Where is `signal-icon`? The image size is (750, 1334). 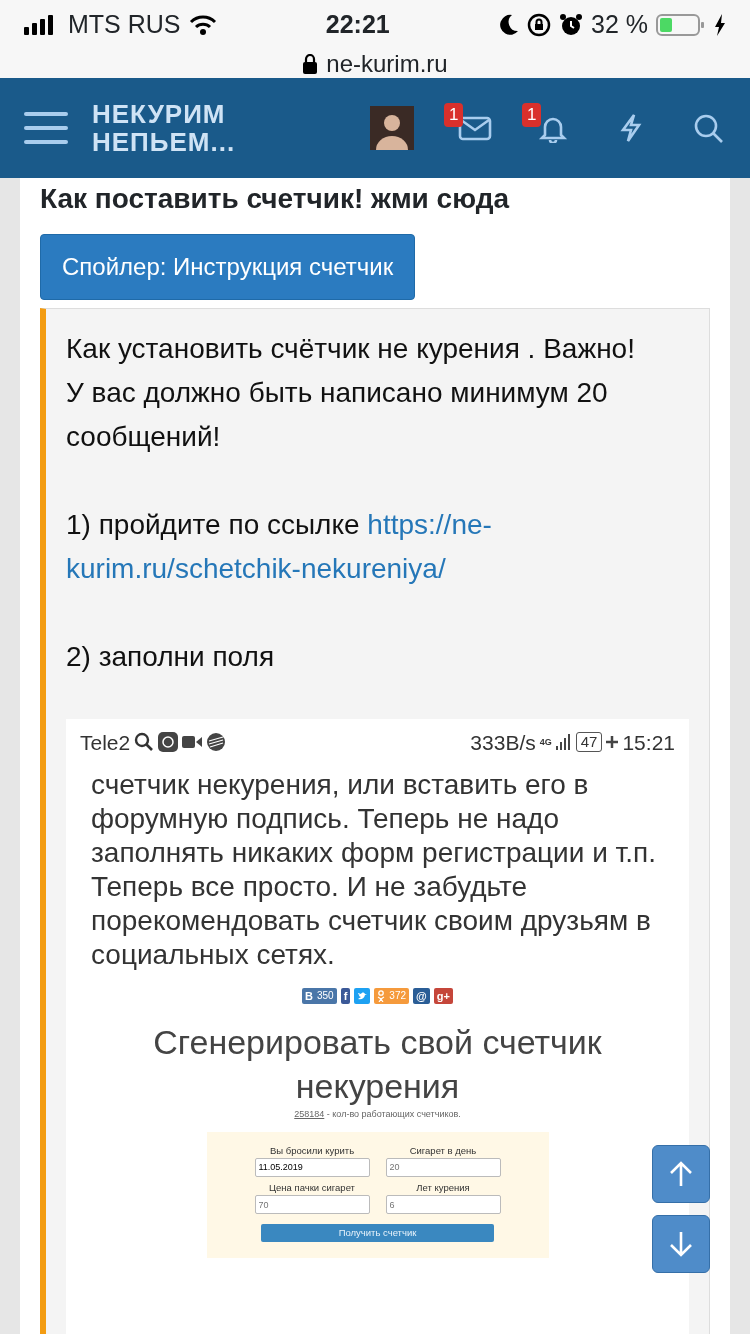 signal-icon is located at coordinates (563, 742).